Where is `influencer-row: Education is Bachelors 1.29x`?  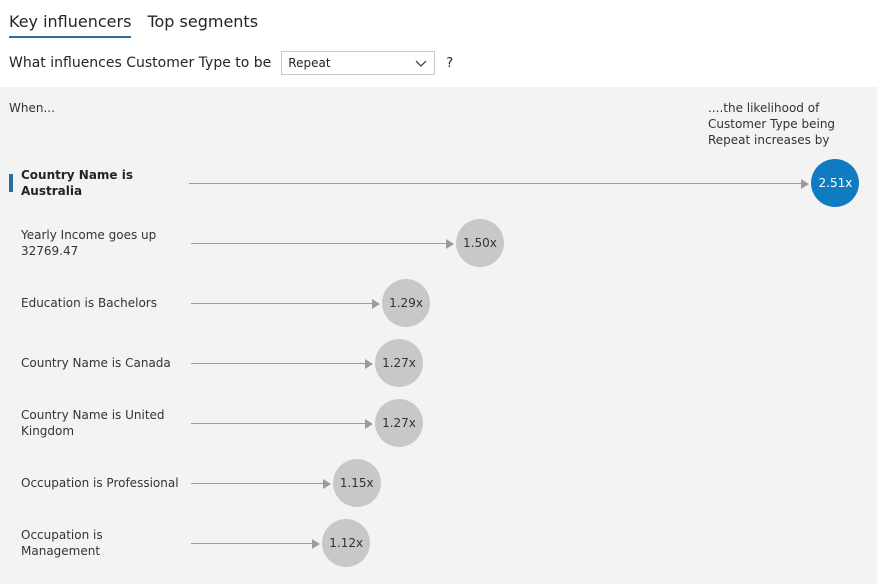 influencer-row: Education is Bachelors 1.29x is located at coordinates (438, 303).